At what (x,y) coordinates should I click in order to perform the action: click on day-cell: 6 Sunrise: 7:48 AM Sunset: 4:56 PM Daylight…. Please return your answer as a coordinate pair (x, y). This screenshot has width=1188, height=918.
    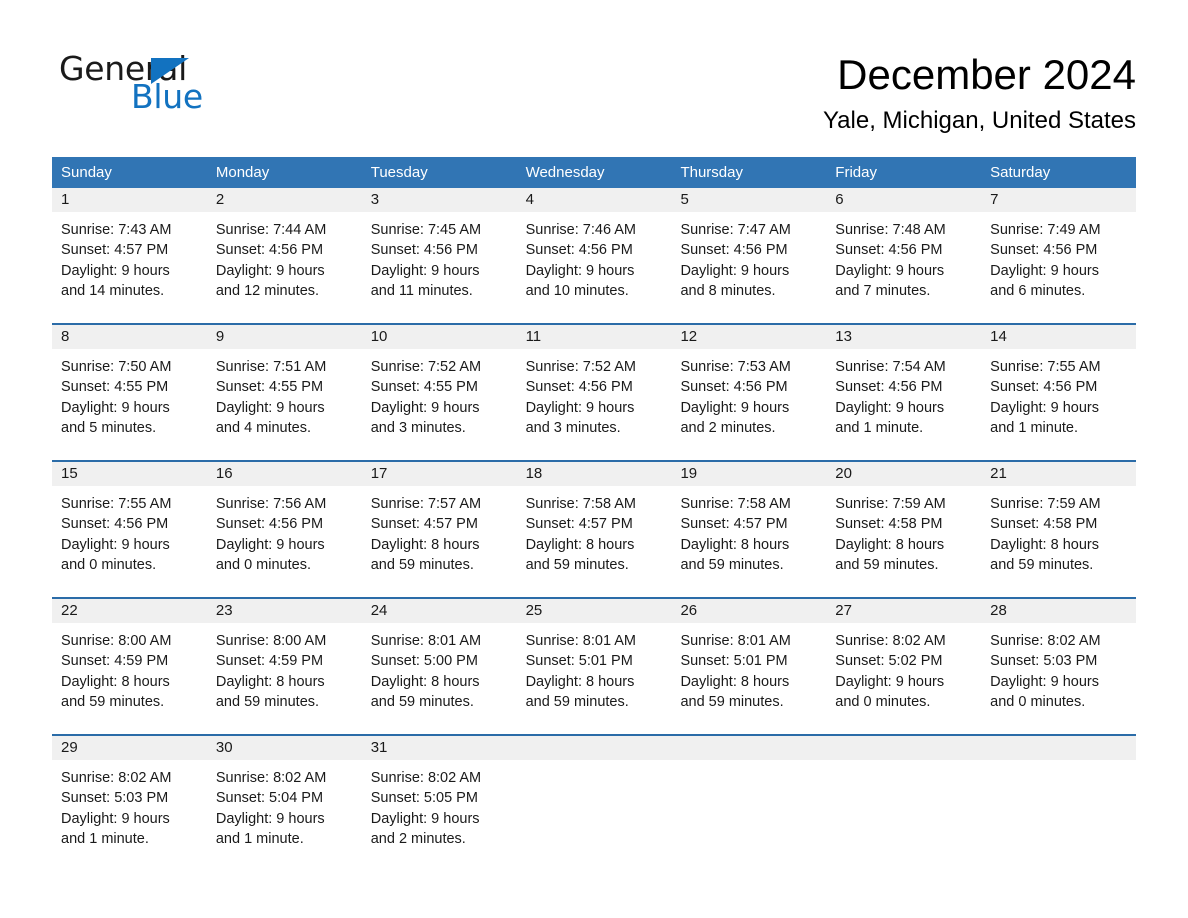
    Looking at the image, I should click on (904, 255).